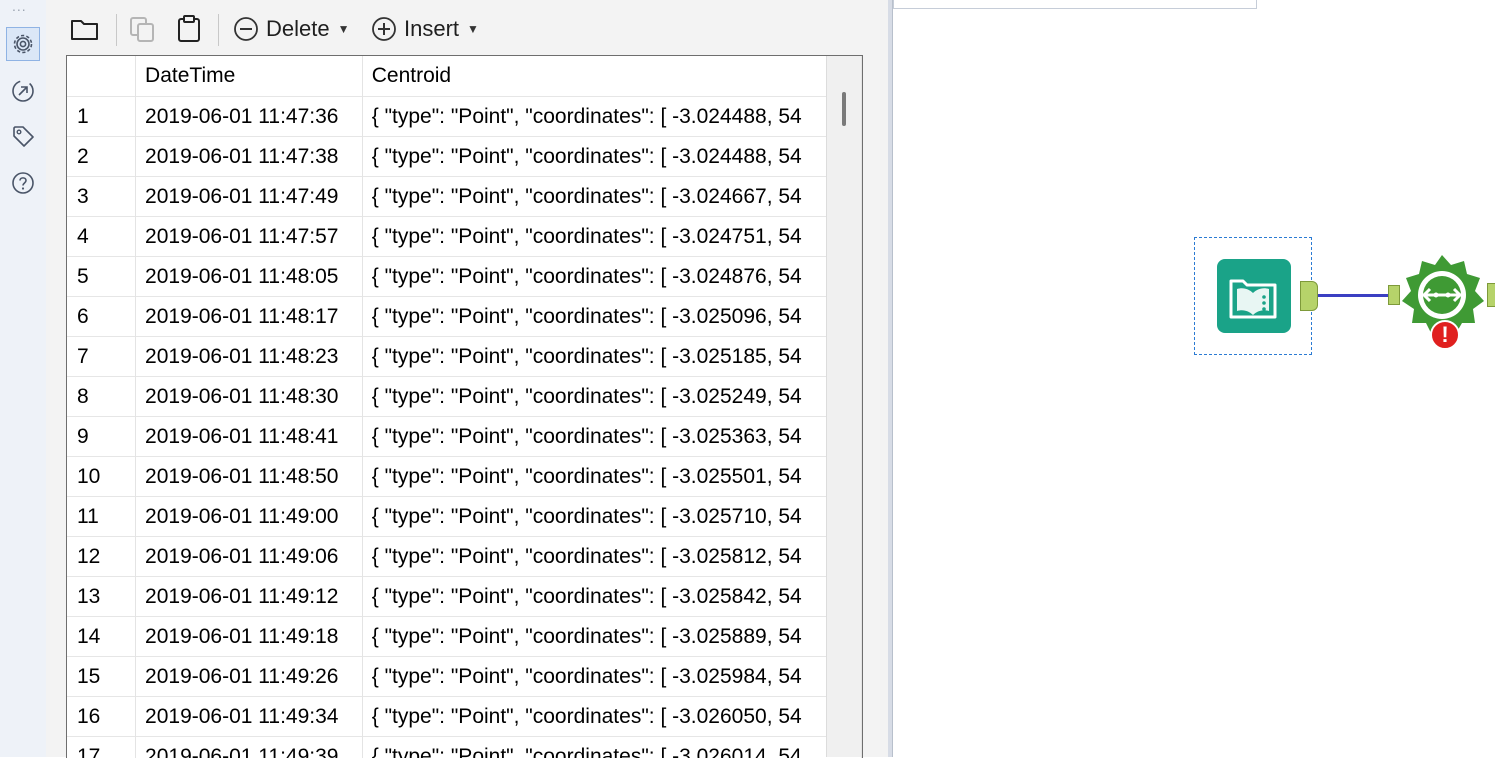 This screenshot has height=758, width=1495. Describe the element at coordinates (249, 117) in the screenshot. I see `datetime-cell: 2019-06-01 11:47:36` at that location.